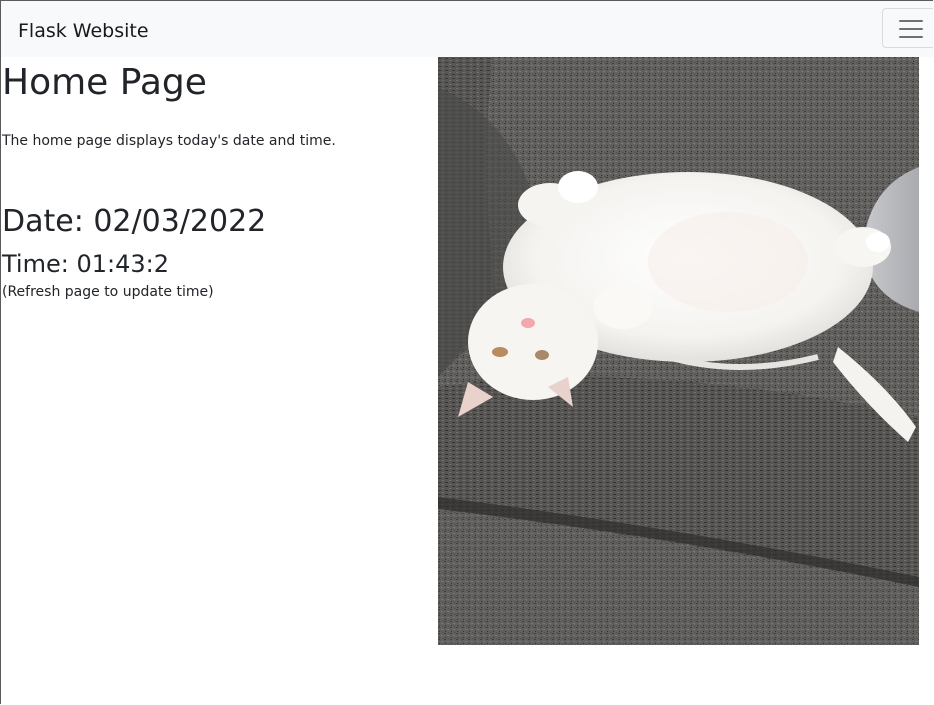  Describe the element at coordinates (911, 29) in the screenshot. I see `hamburger-menu-icon` at that location.